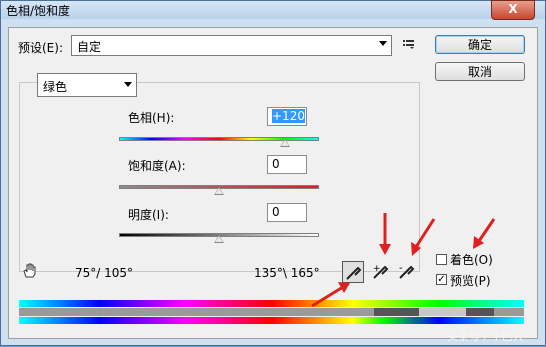 This screenshot has height=347, width=546. Describe the element at coordinates (403, 260) in the screenshot. I see `annotation-arrows` at that location.